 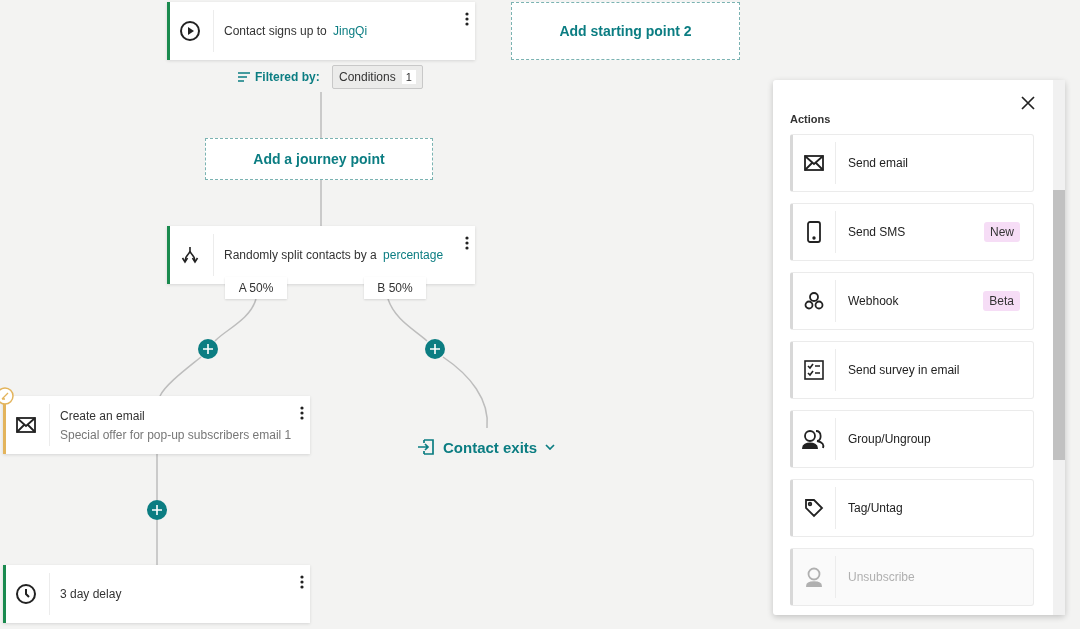 What do you see at coordinates (190, 255) in the screenshot?
I see `split-arrows-icon` at bounding box center [190, 255].